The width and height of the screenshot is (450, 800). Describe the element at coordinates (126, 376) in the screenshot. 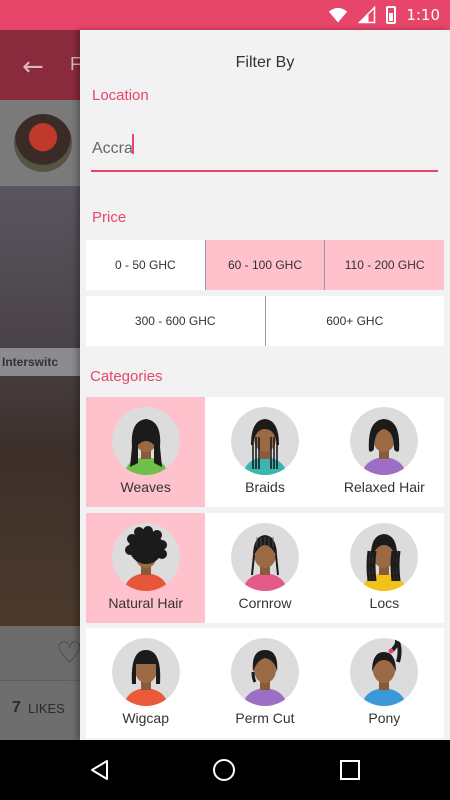

I see `categories-label: Categories` at that location.